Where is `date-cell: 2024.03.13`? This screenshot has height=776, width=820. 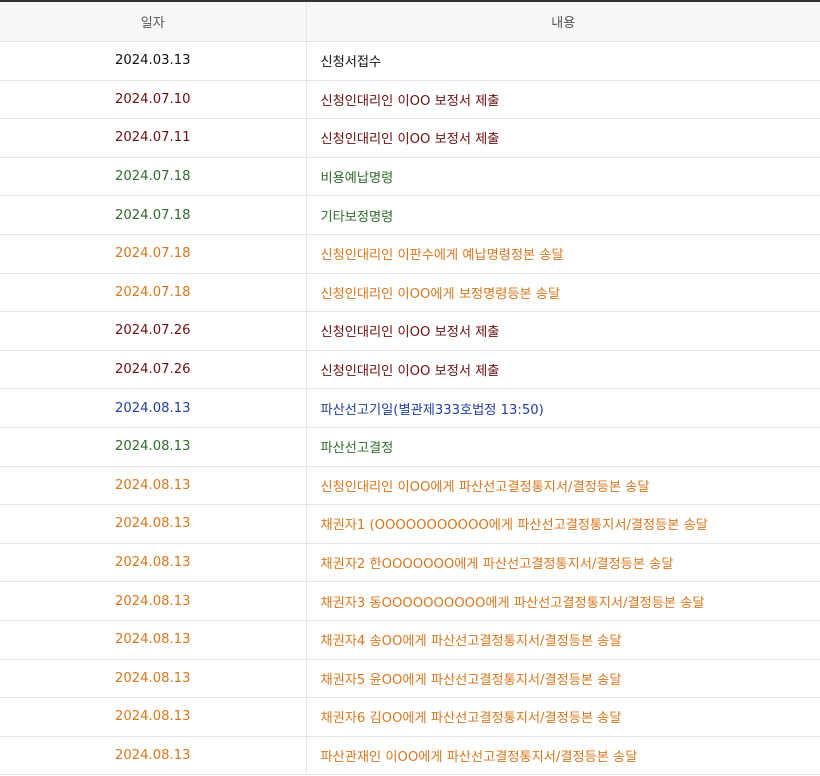
date-cell: 2024.03.13 is located at coordinates (153, 61).